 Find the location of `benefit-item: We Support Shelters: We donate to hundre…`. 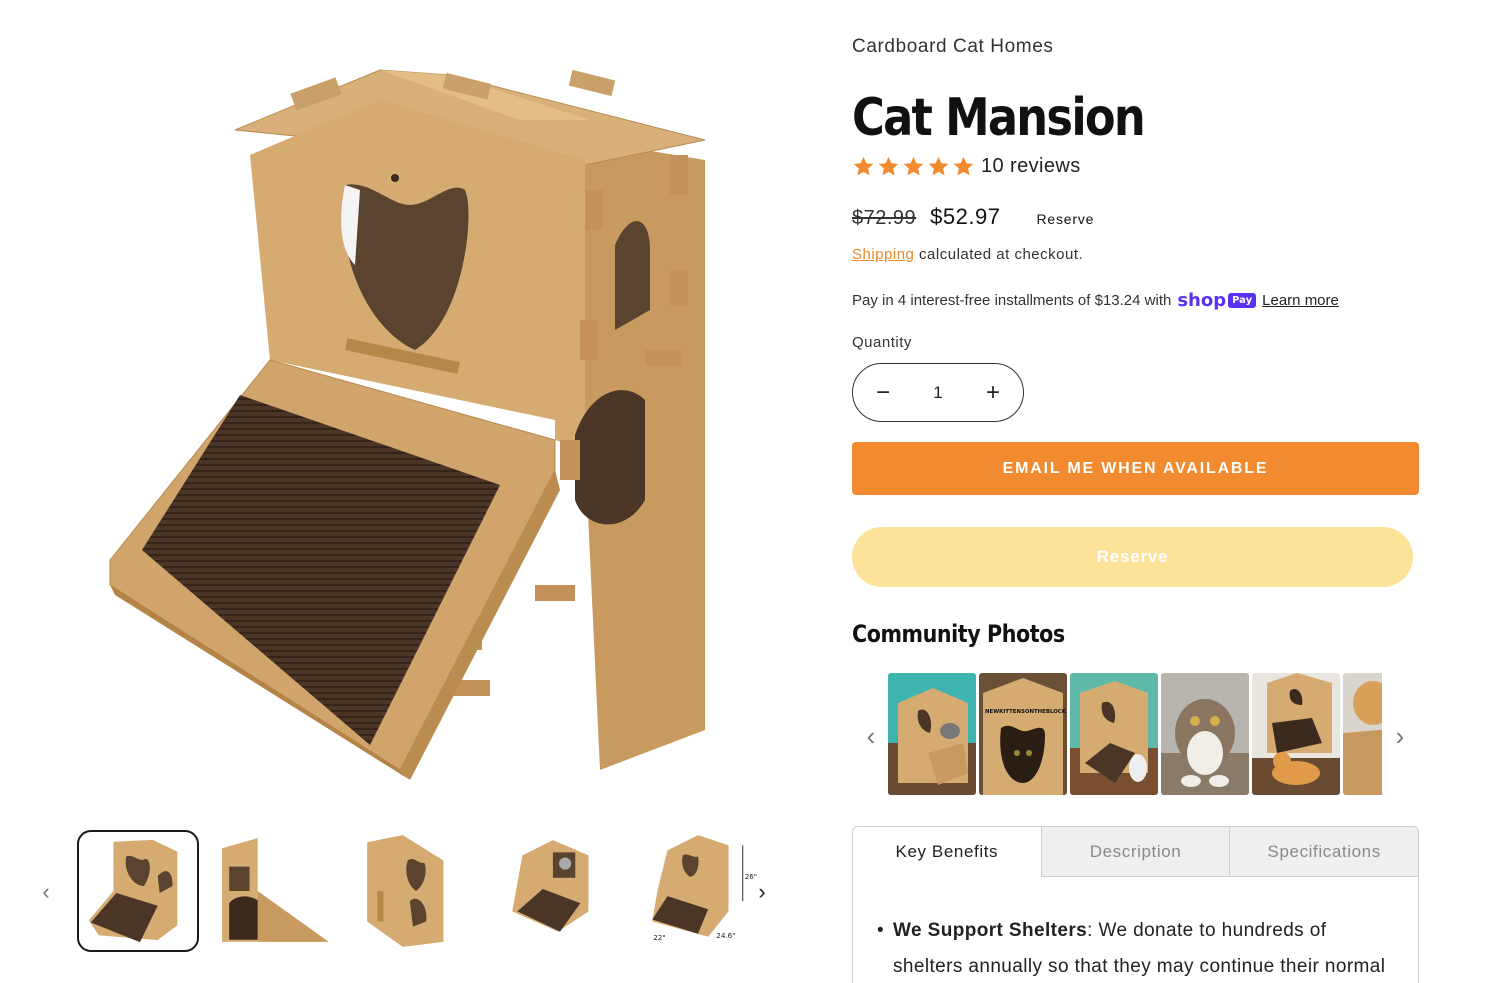

benefit-item: We Support Shelters: We donate to hundre… is located at coordinates (1136, 948).